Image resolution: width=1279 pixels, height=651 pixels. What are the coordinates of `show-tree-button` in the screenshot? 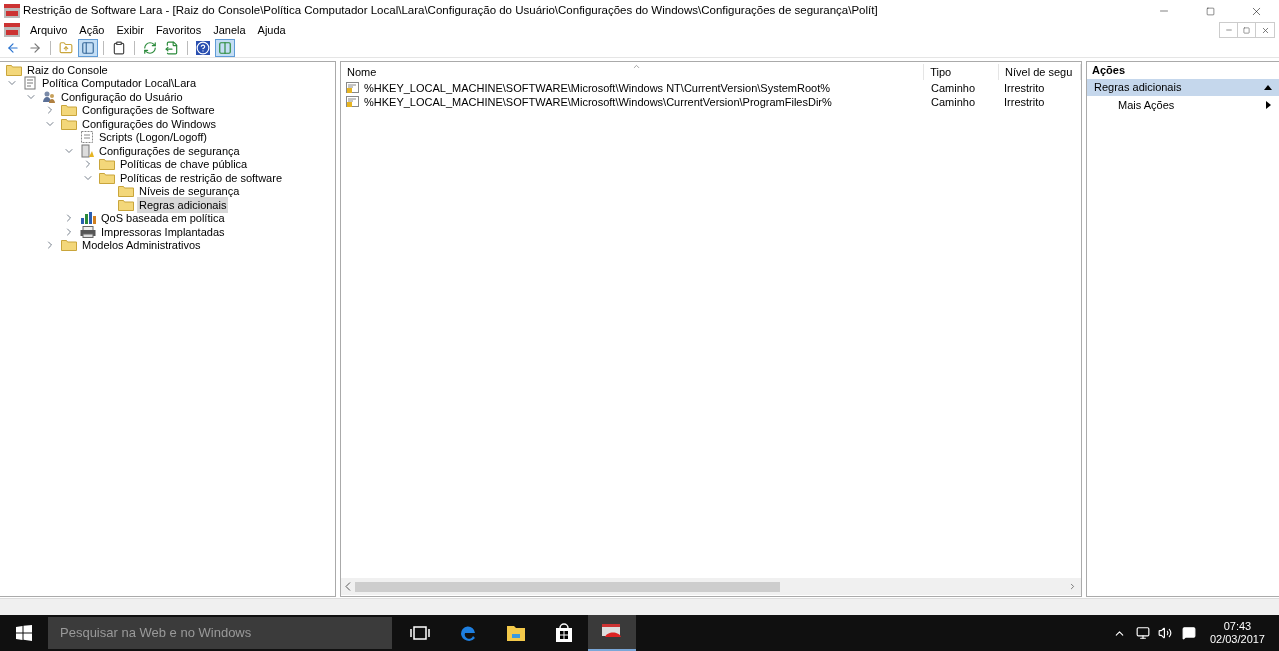 It's located at (88, 47).